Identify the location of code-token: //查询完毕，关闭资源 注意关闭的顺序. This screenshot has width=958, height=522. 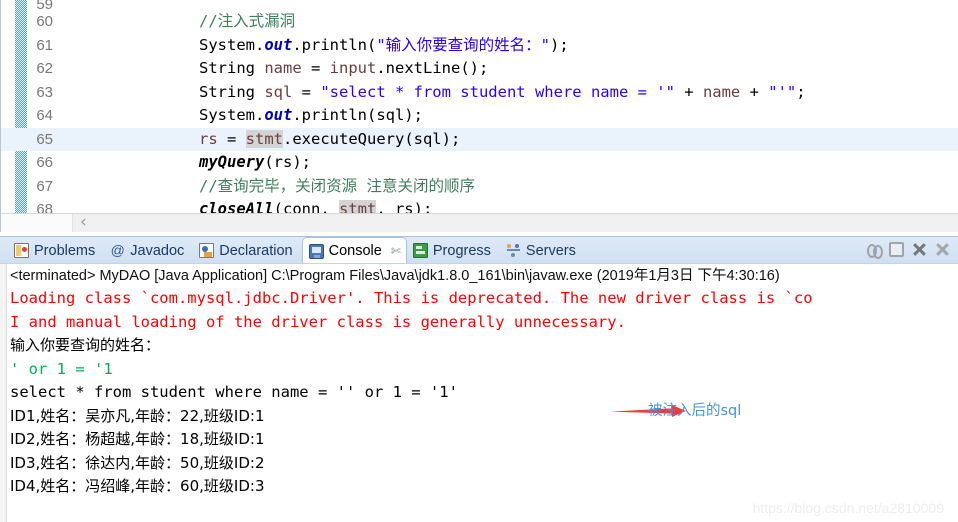
(337, 185).